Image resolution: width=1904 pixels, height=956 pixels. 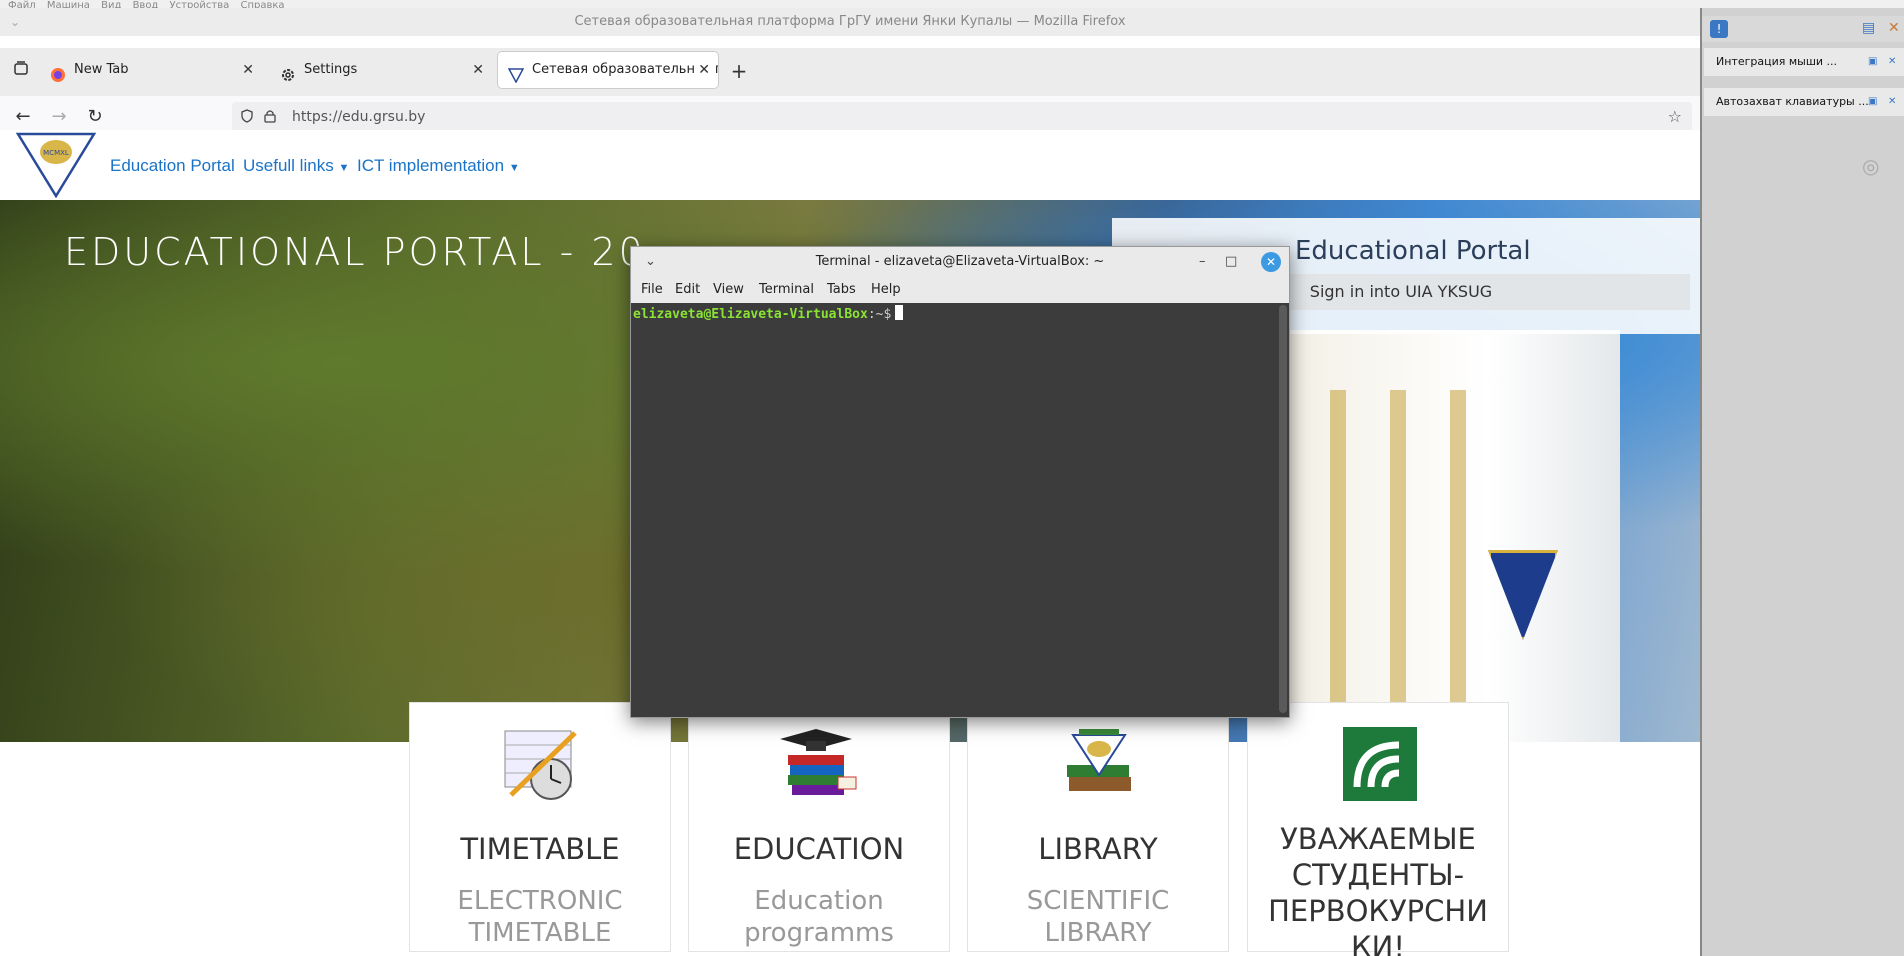 What do you see at coordinates (786, 289) in the screenshot?
I see `menu-terminal: Terminal` at bounding box center [786, 289].